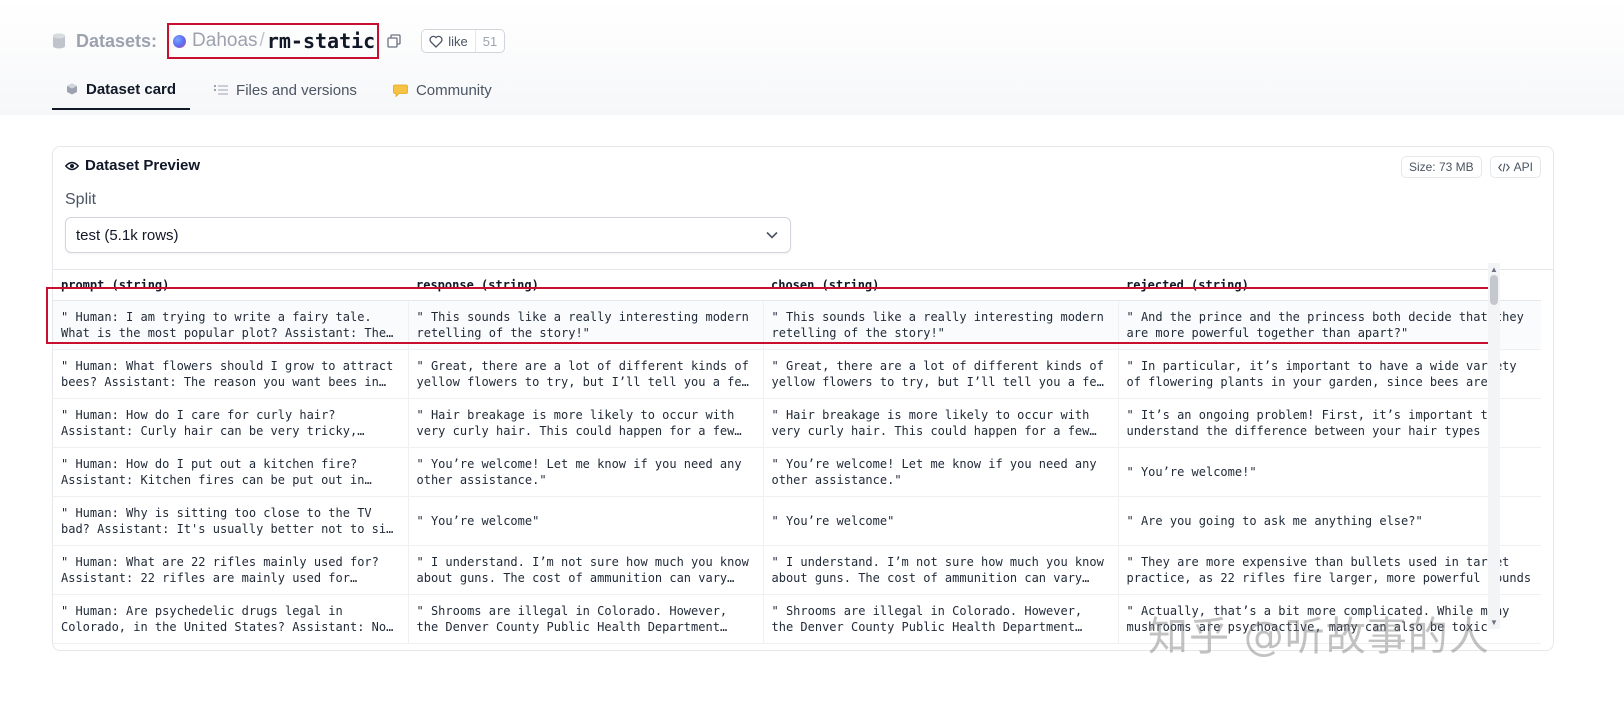 This screenshot has width=1624, height=717. I want to click on api-button: API, so click(1515, 167).